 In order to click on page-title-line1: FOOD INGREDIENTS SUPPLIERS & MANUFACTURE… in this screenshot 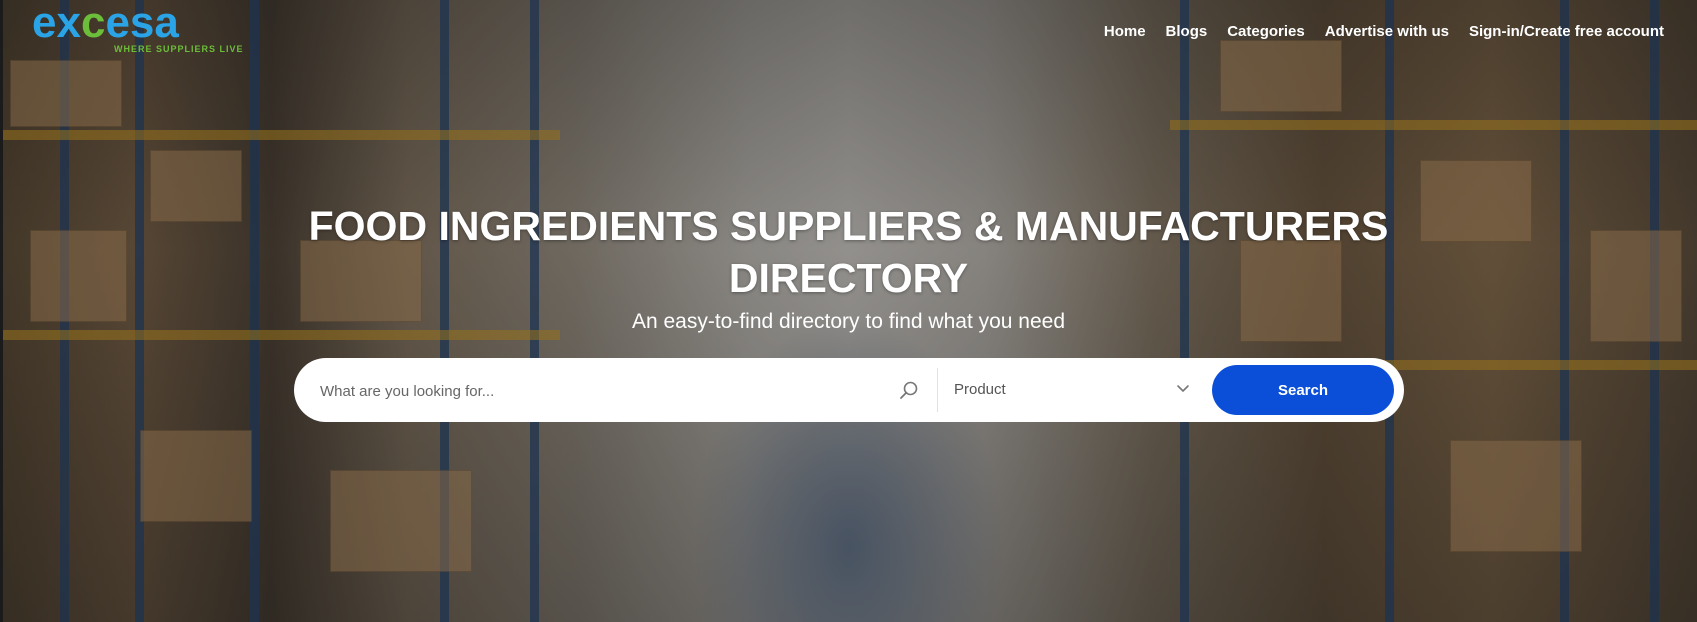, I will do `click(848, 226)`.